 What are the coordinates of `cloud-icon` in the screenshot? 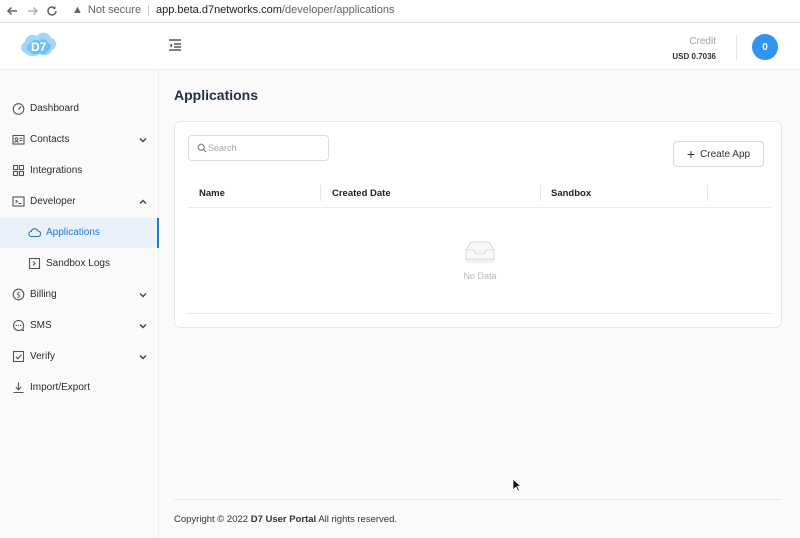 It's located at (34, 233).